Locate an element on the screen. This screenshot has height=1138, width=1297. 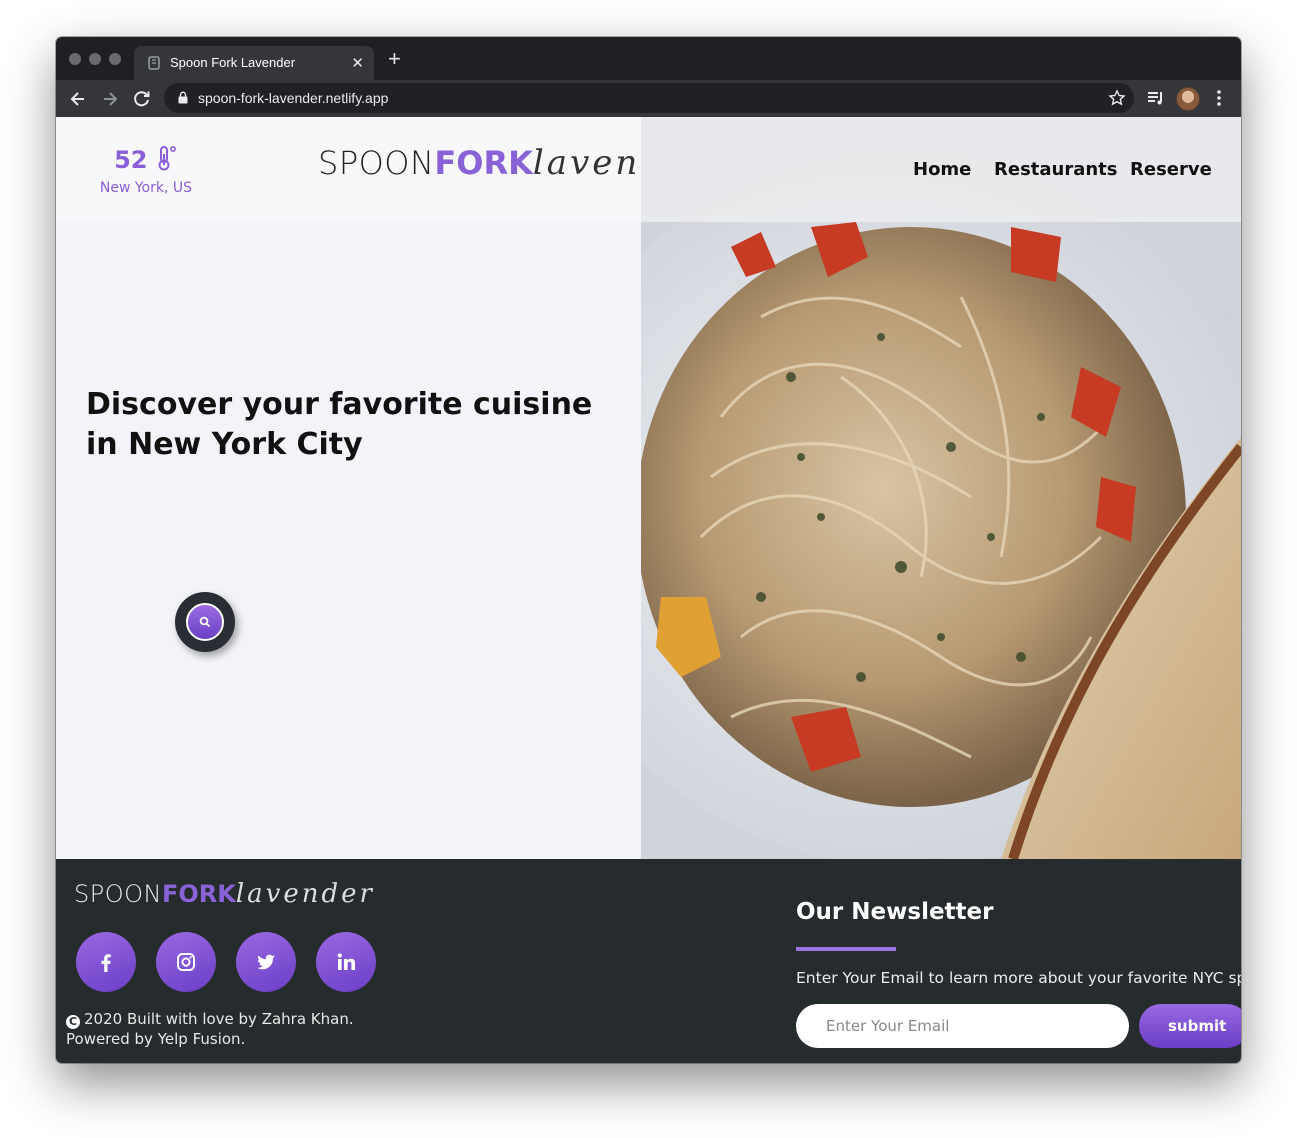
logo-spoon-text: SPOON is located at coordinates (376, 163).